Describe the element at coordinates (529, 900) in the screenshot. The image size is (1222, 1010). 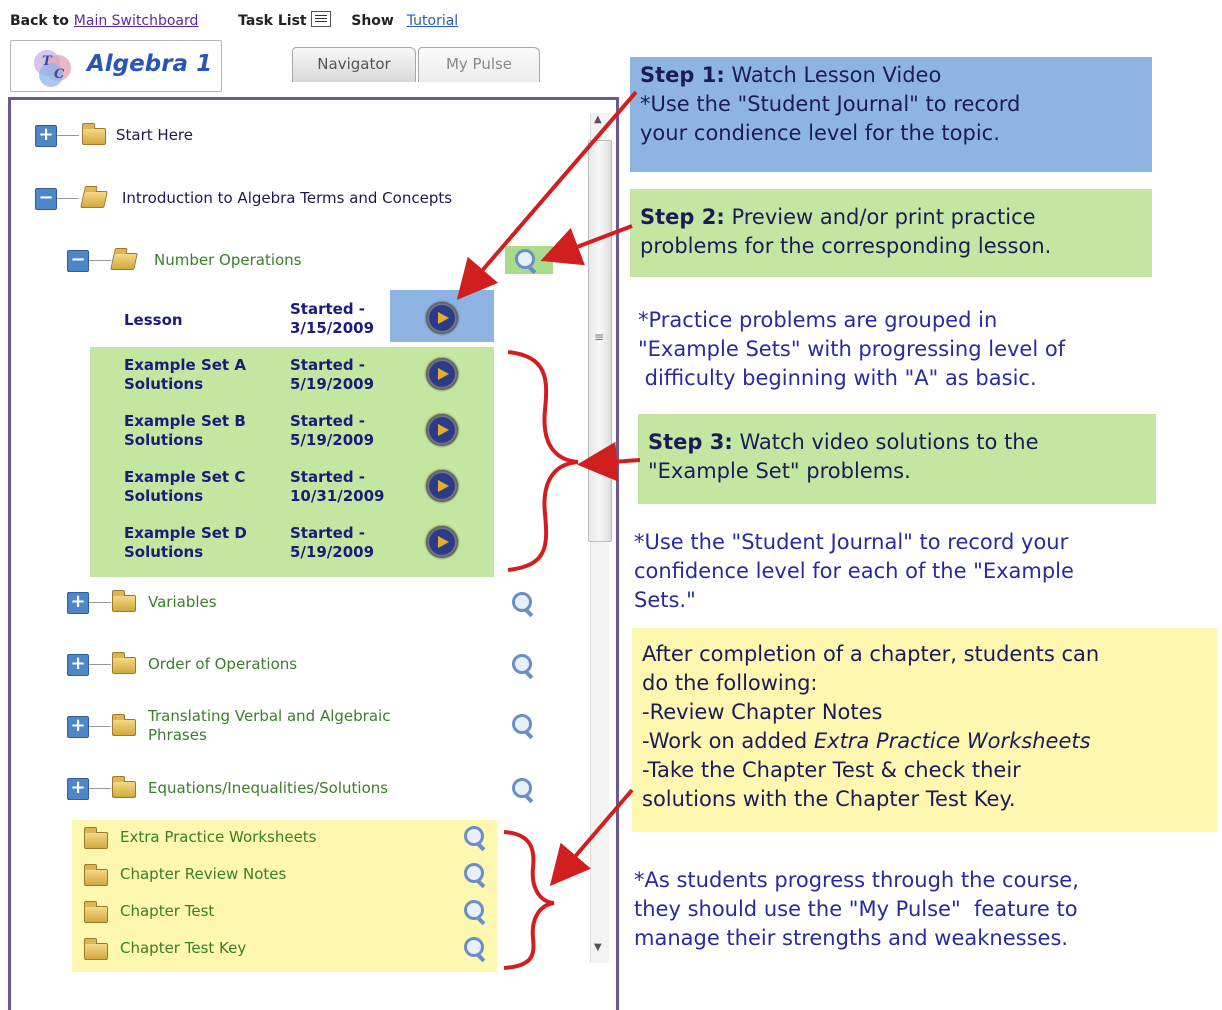
I see `brace-extras` at that location.